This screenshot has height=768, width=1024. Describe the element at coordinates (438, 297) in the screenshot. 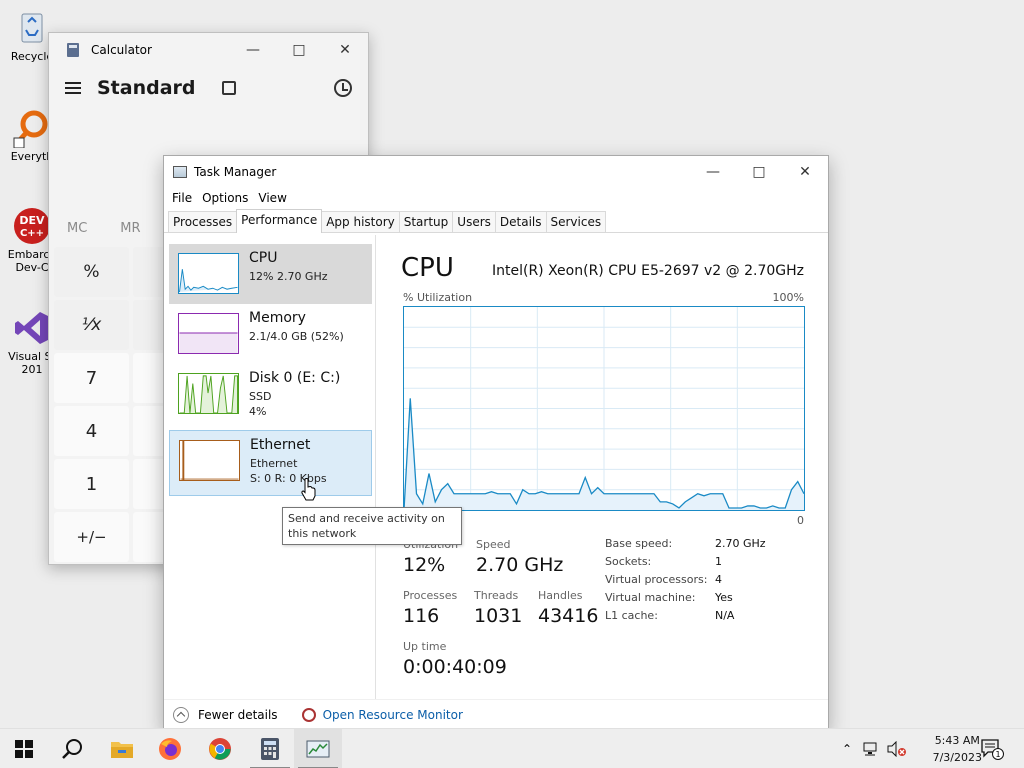

I see `utilization-axis-label: % Utilization` at that location.